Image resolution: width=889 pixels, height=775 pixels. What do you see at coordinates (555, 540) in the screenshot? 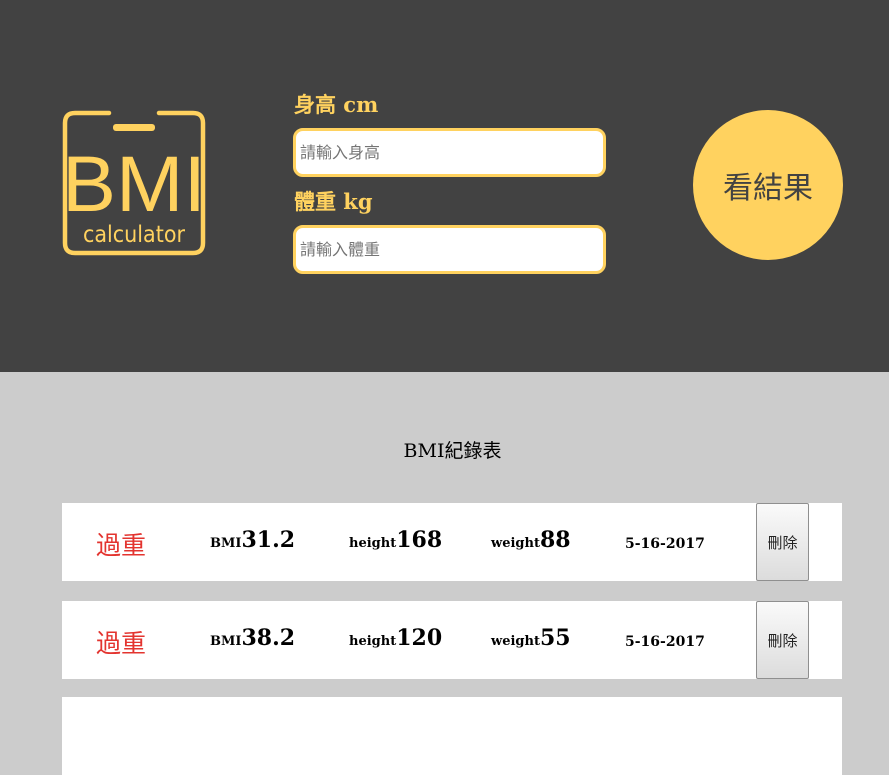
I see `weight-value: 88` at bounding box center [555, 540].